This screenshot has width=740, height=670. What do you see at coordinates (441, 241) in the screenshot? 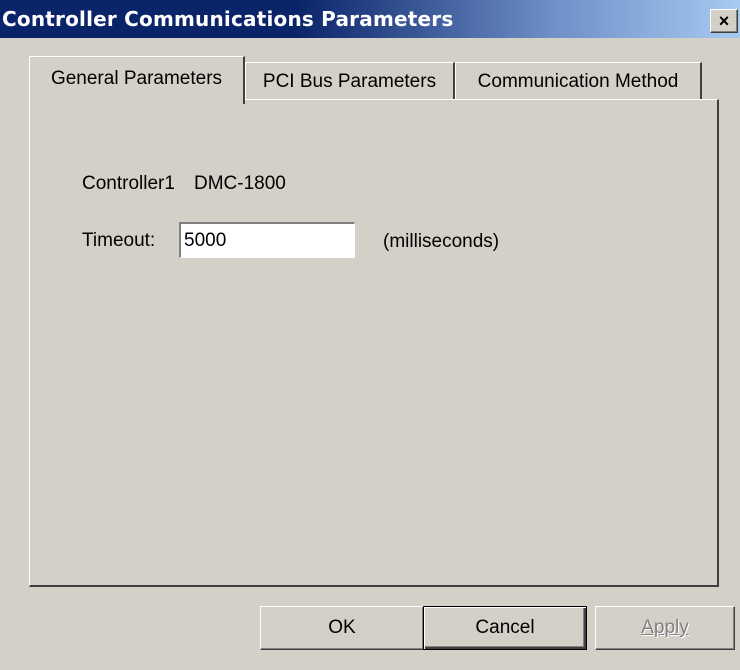
I see `timeout-units-label: (milliseconds)` at bounding box center [441, 241].